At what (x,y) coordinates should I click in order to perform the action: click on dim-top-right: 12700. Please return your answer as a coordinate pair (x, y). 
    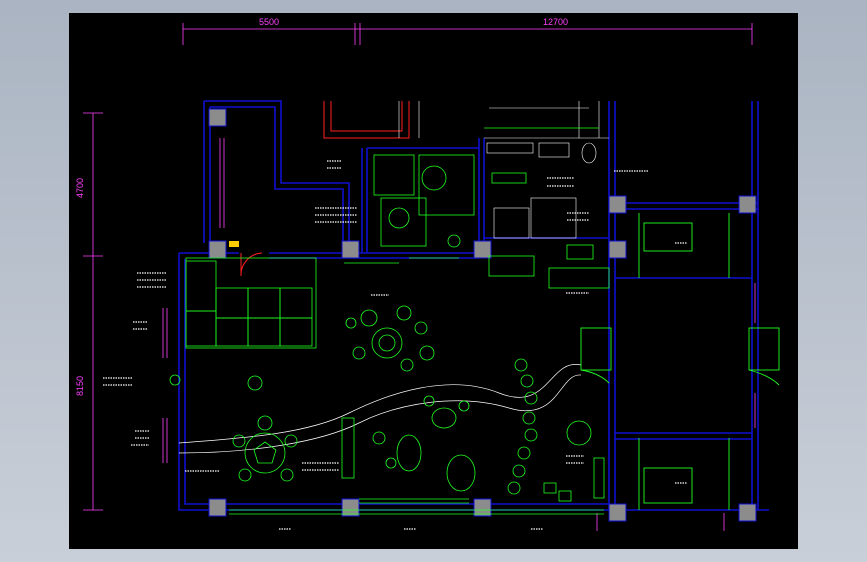
    Looking at the image, I should click on (555, 22).